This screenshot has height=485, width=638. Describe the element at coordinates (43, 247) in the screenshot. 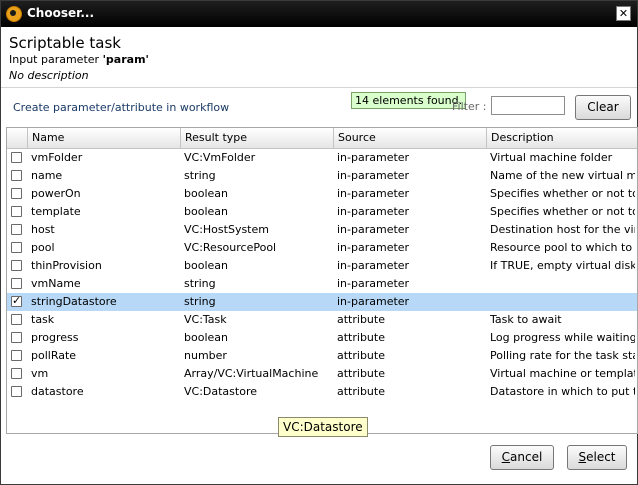

I see `cell-name: pool` at that location.